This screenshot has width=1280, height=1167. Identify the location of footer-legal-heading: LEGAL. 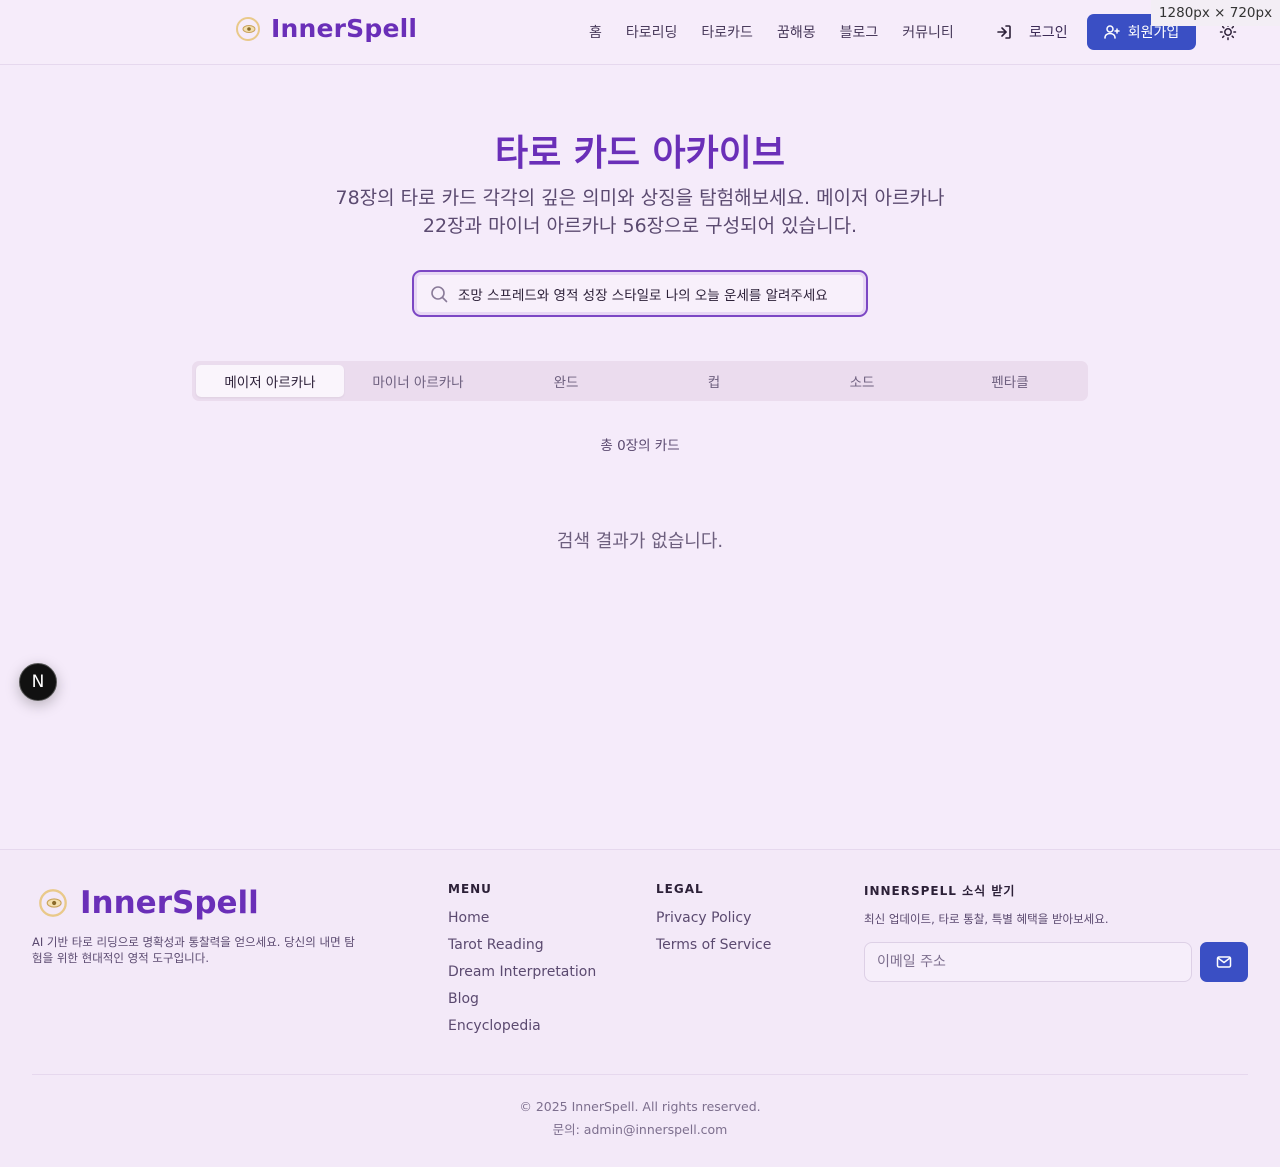
(680, 889).